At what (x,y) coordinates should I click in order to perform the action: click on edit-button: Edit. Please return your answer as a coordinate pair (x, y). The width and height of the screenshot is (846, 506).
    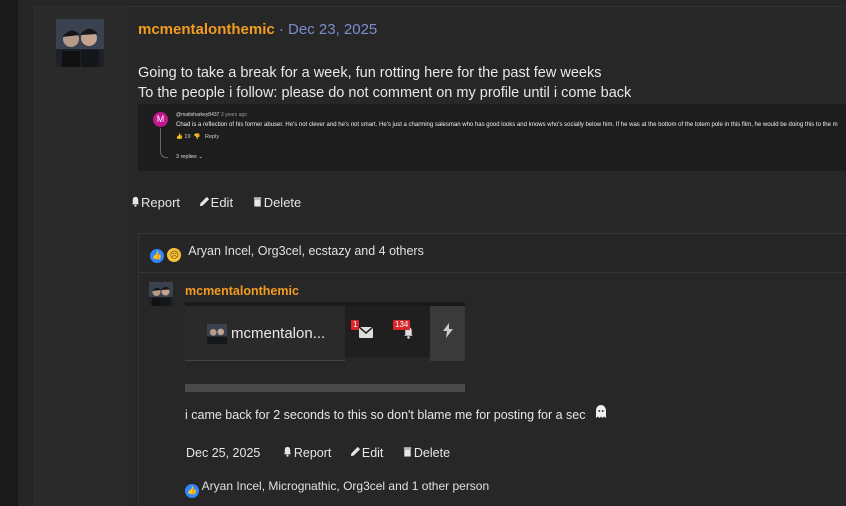
    Looking at the image, I should click on (216, 202).